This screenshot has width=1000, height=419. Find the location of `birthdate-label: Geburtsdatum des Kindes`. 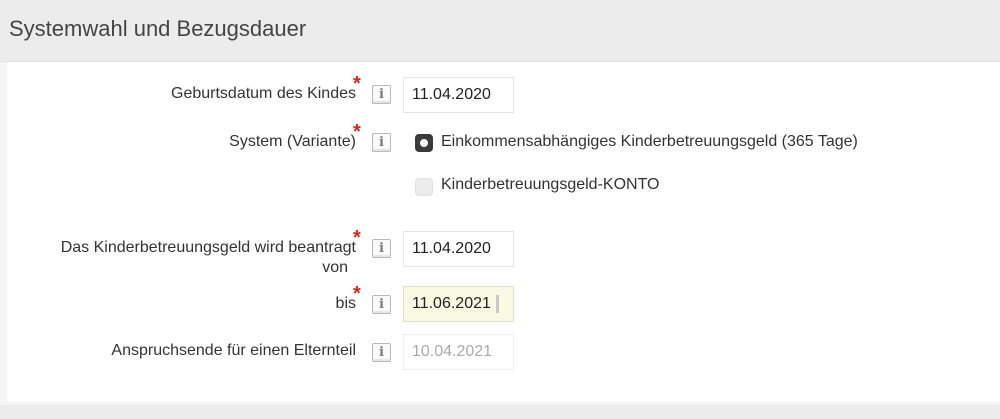

birthdate-label: Geburtsdatum des Kindes is located at coordinates (263, 93).